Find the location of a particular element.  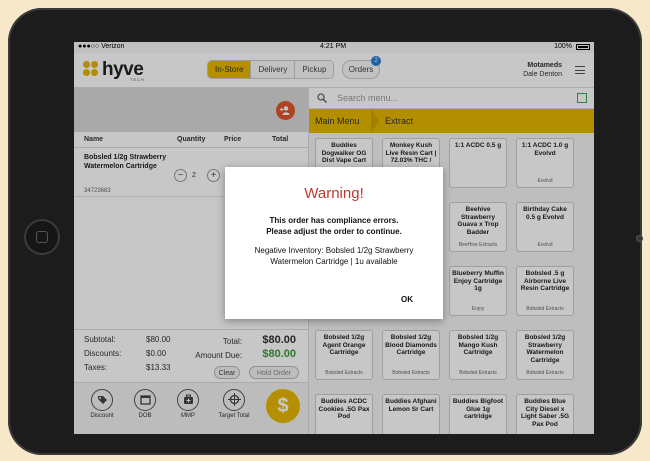

ok-button: OK is located at coordinates (407, 299).